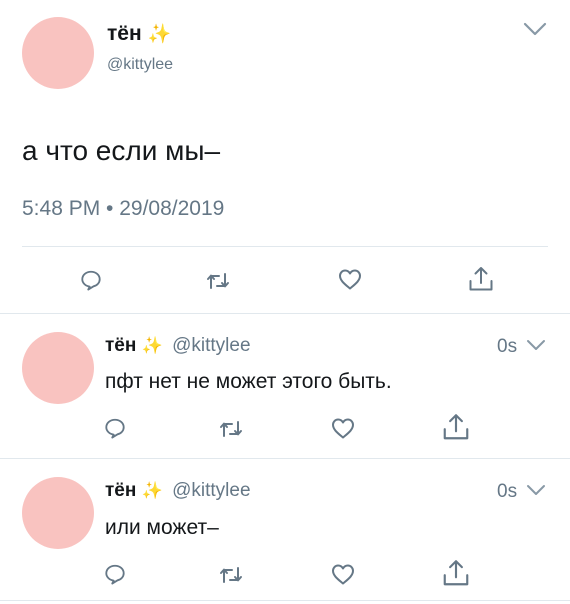 The width and height of the screenshot is (570, 604). I want to click on tweet-text: а что если мы–, so click(121, 150).